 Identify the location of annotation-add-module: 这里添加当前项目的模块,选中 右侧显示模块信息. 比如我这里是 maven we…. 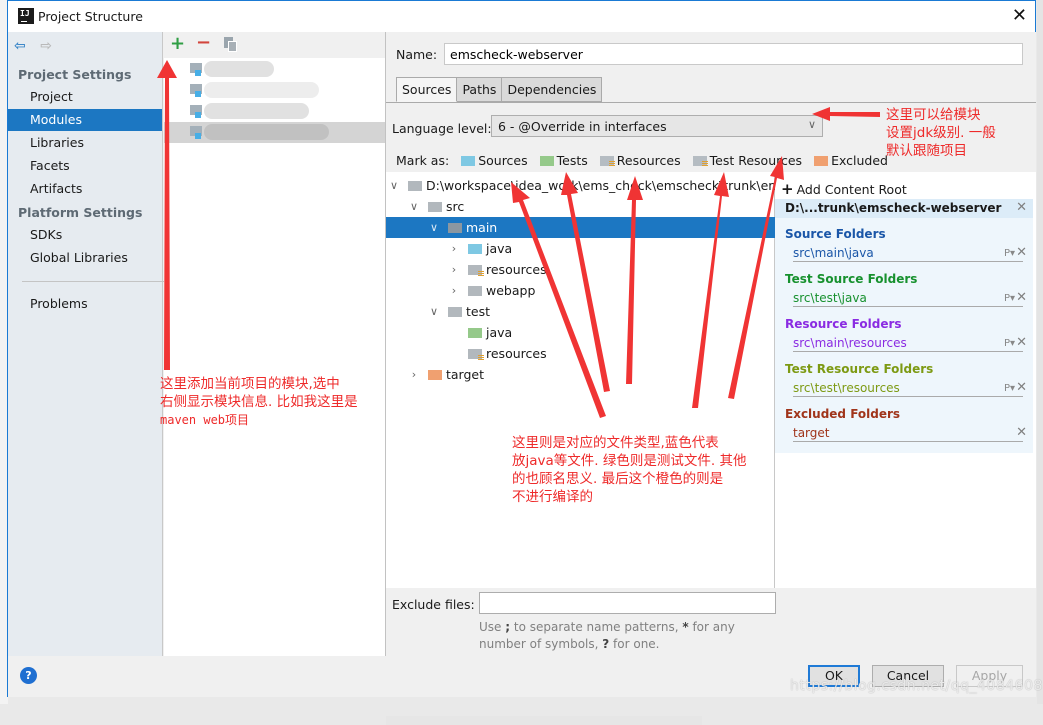
(259, 401).